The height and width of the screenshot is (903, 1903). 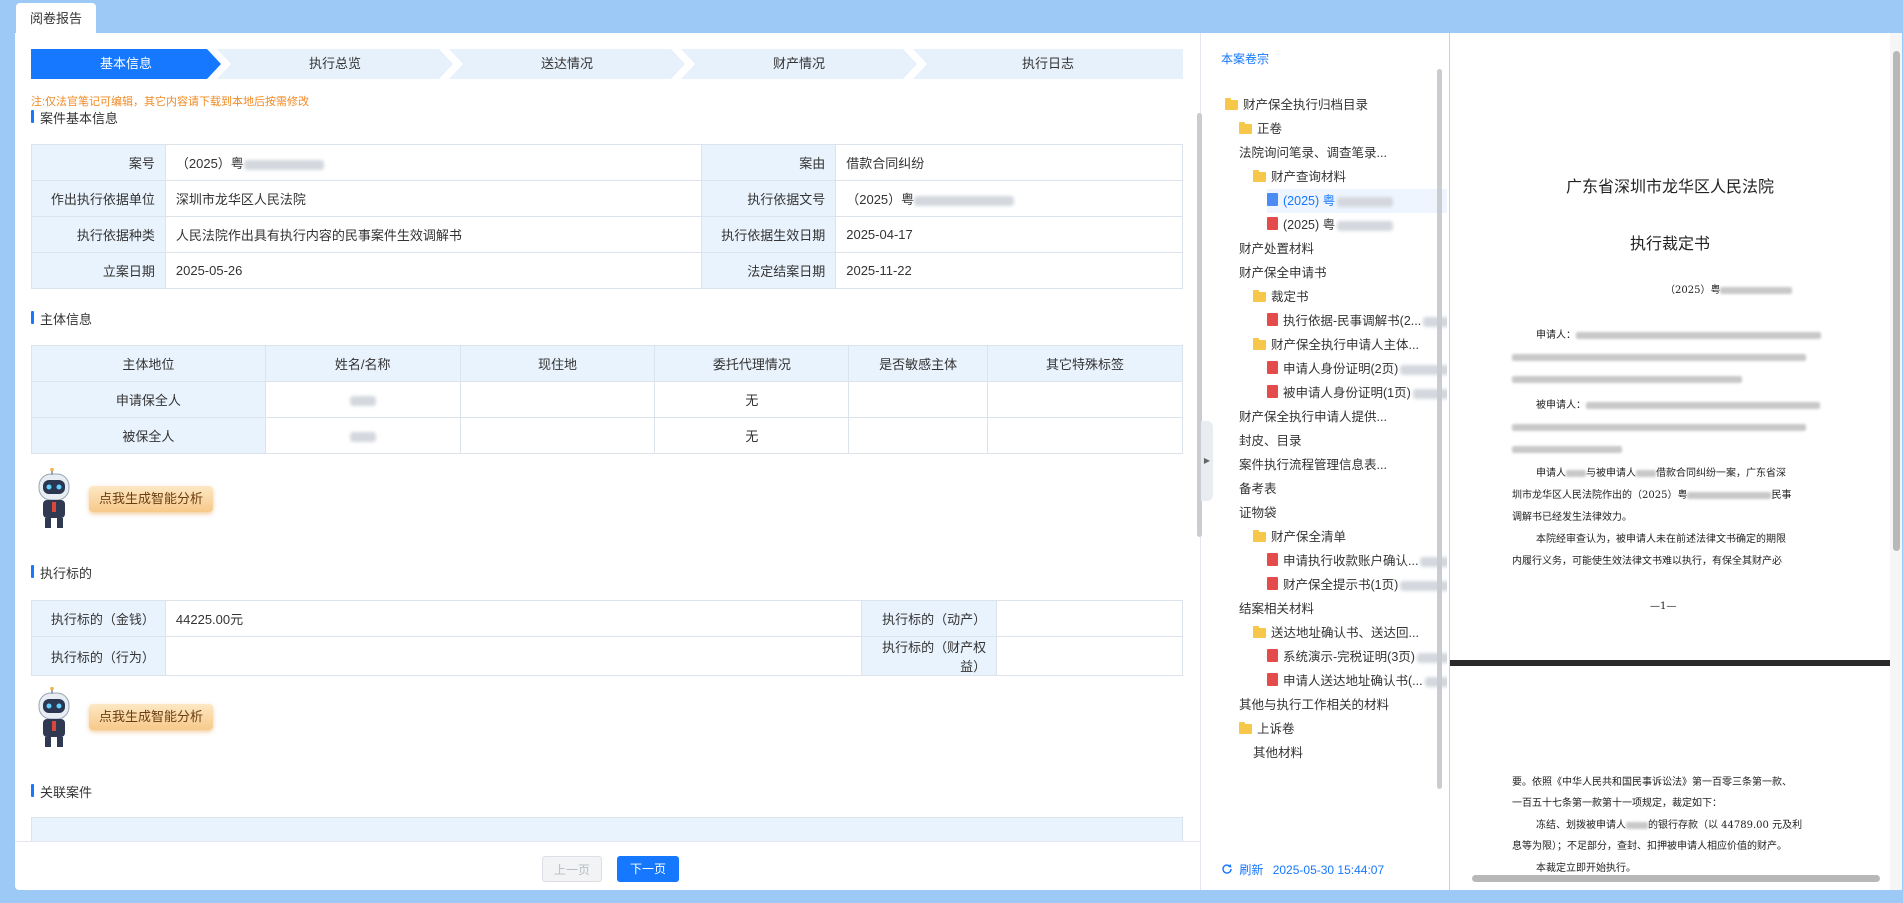 What do you see at coordinates (1343, 705) in the screenshot?
I see `tree-item: 其他与执行工作相关的材料` at bounding box center [1343, 705].